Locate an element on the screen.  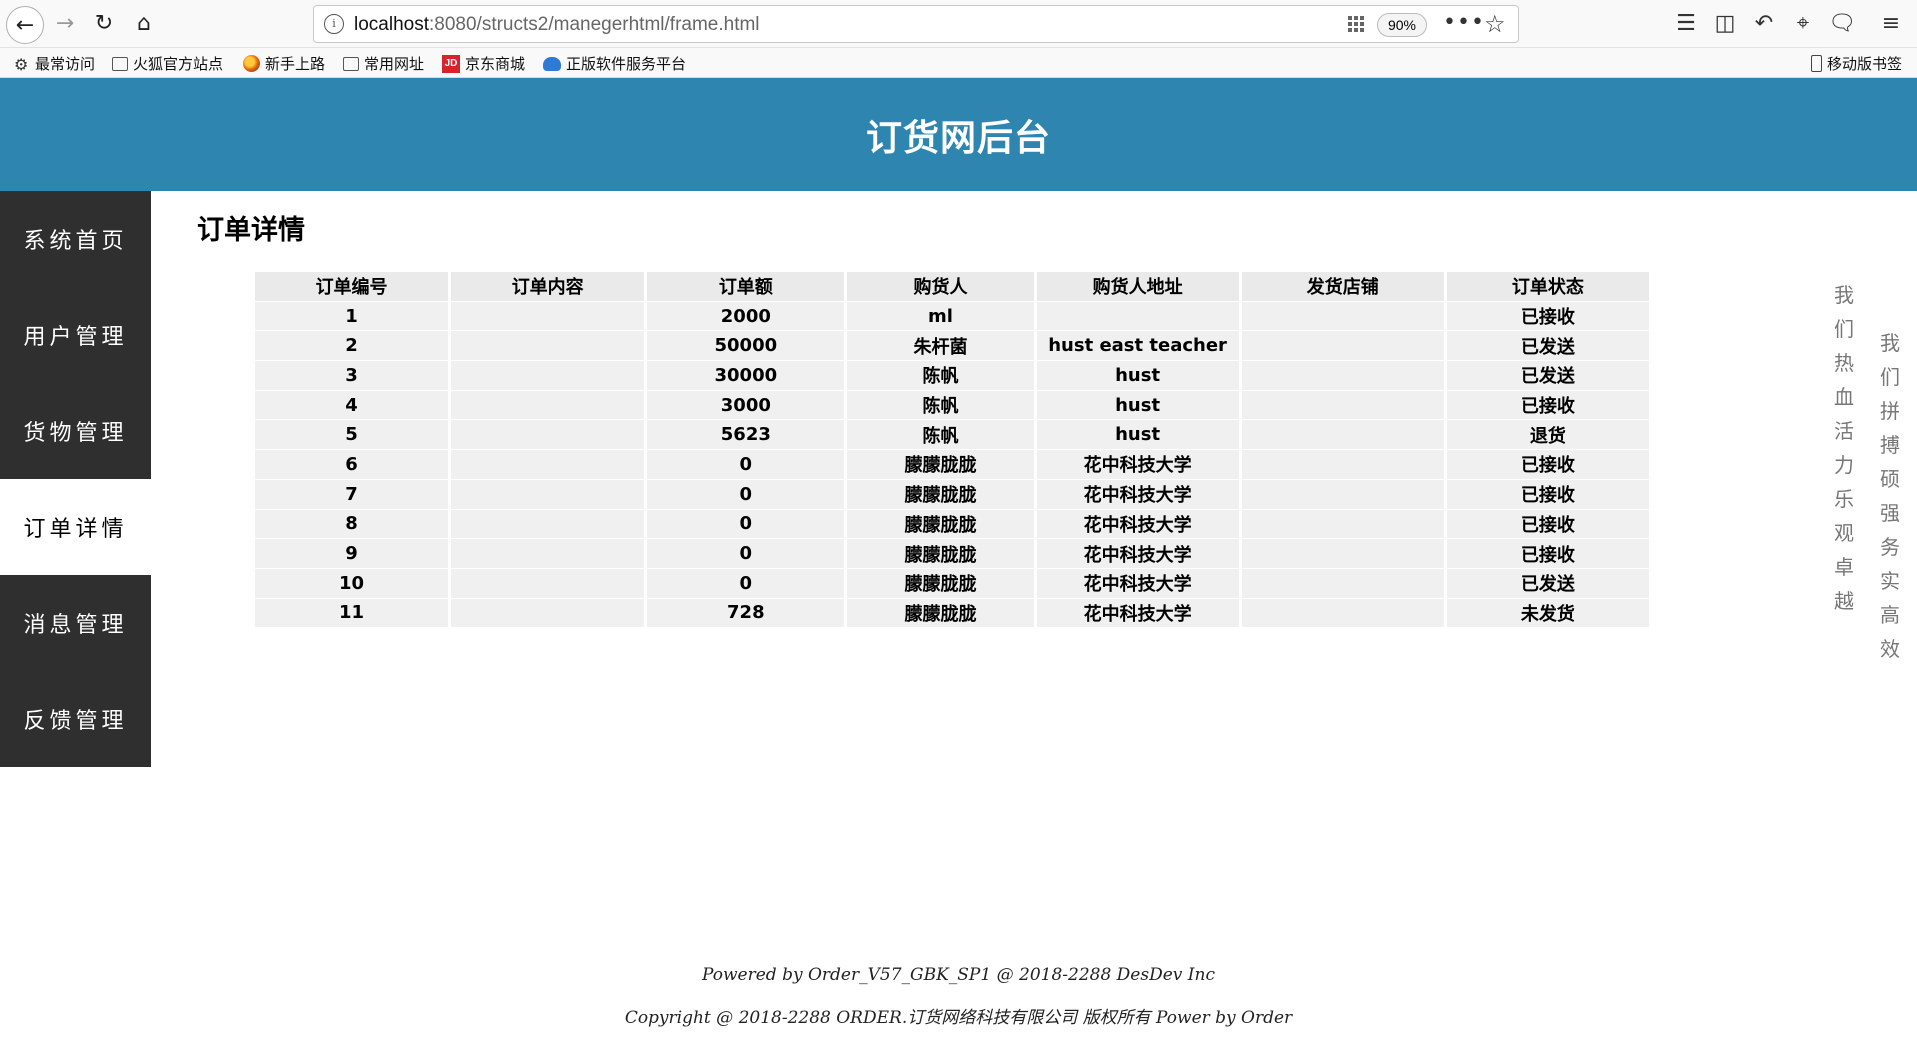
cell-status: 退货 is located at coordinates (1547, 435).